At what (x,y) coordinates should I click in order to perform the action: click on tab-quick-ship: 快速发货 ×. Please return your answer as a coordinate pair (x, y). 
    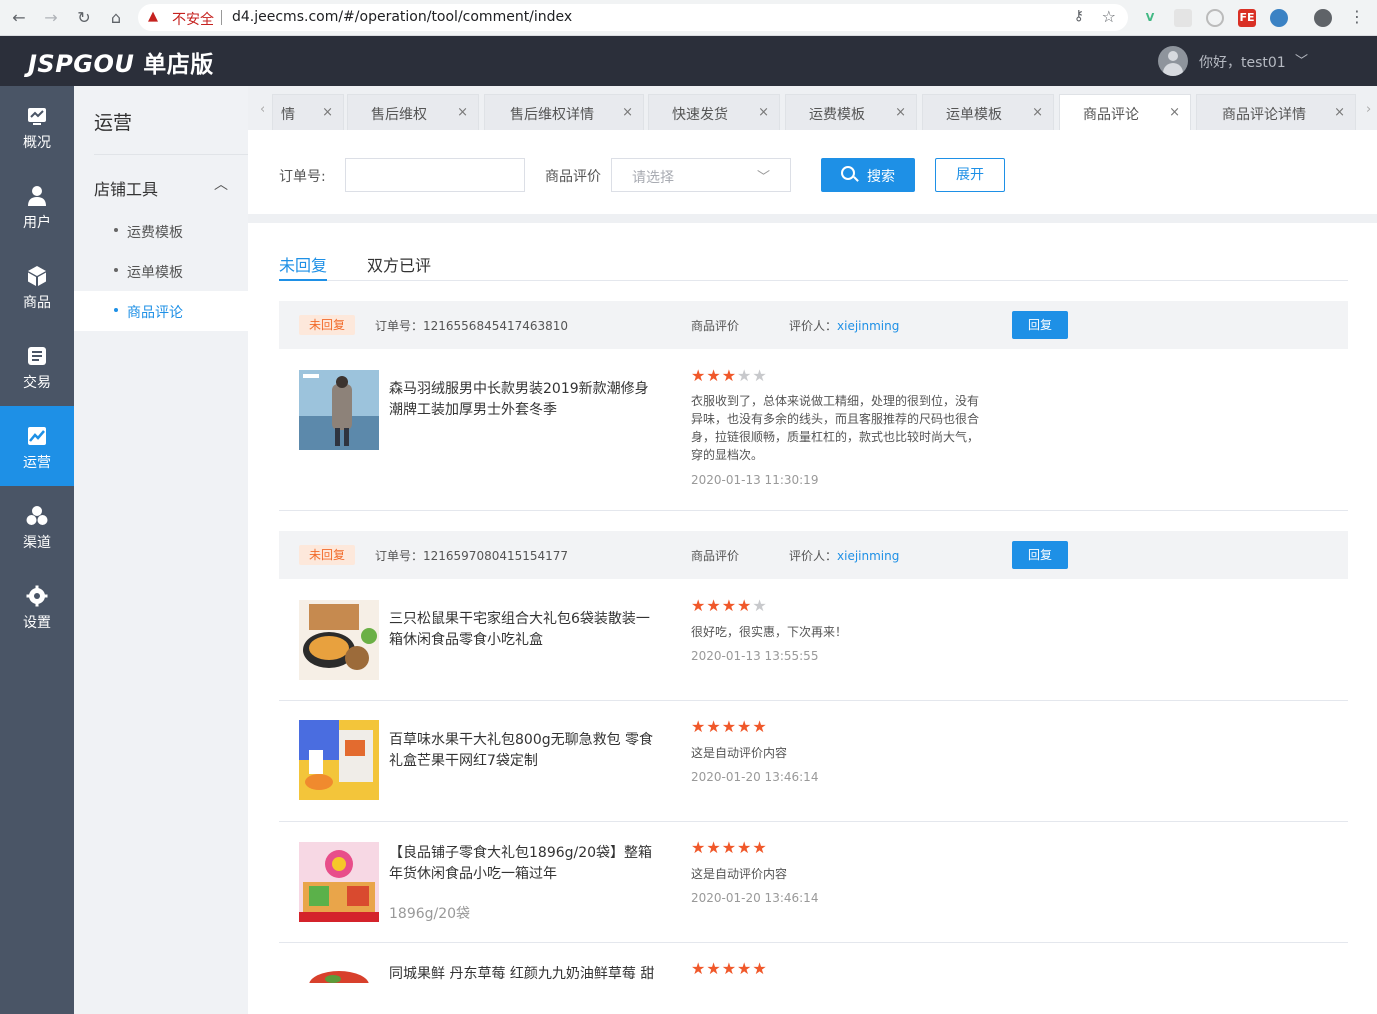
    Looking at the image, I should click on (714, 112).